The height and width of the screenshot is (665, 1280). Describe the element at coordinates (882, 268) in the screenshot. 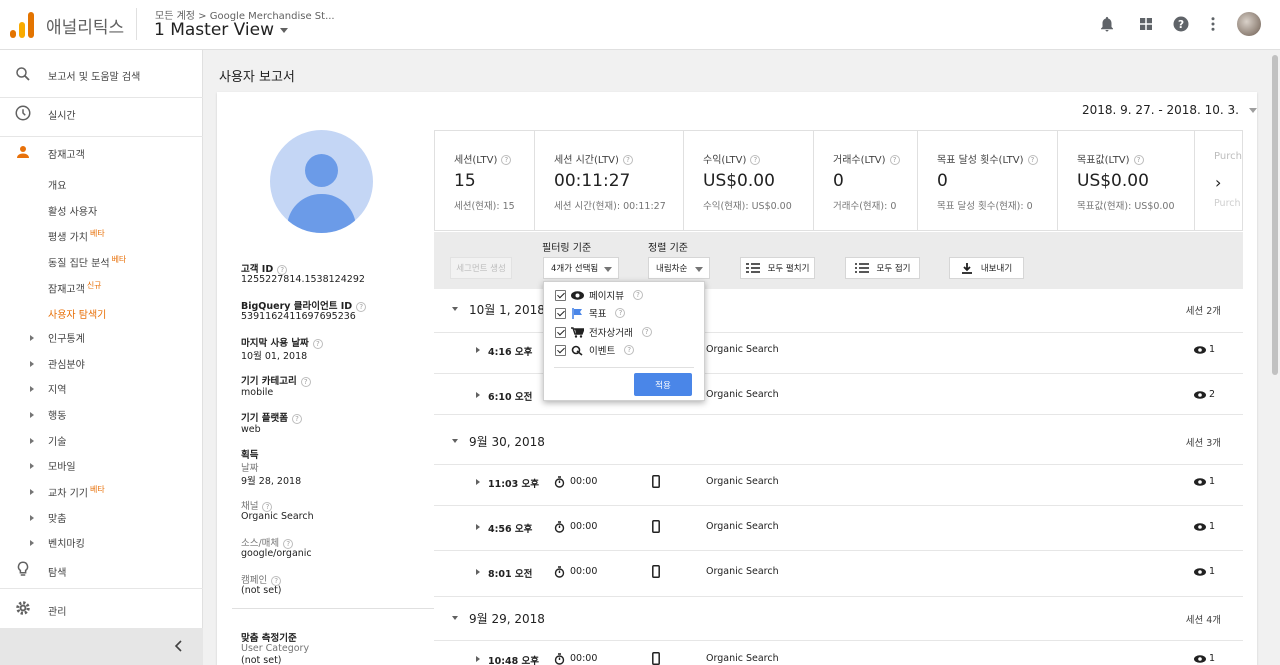

I see `collapse-all-button: 모두 접기` at that location.